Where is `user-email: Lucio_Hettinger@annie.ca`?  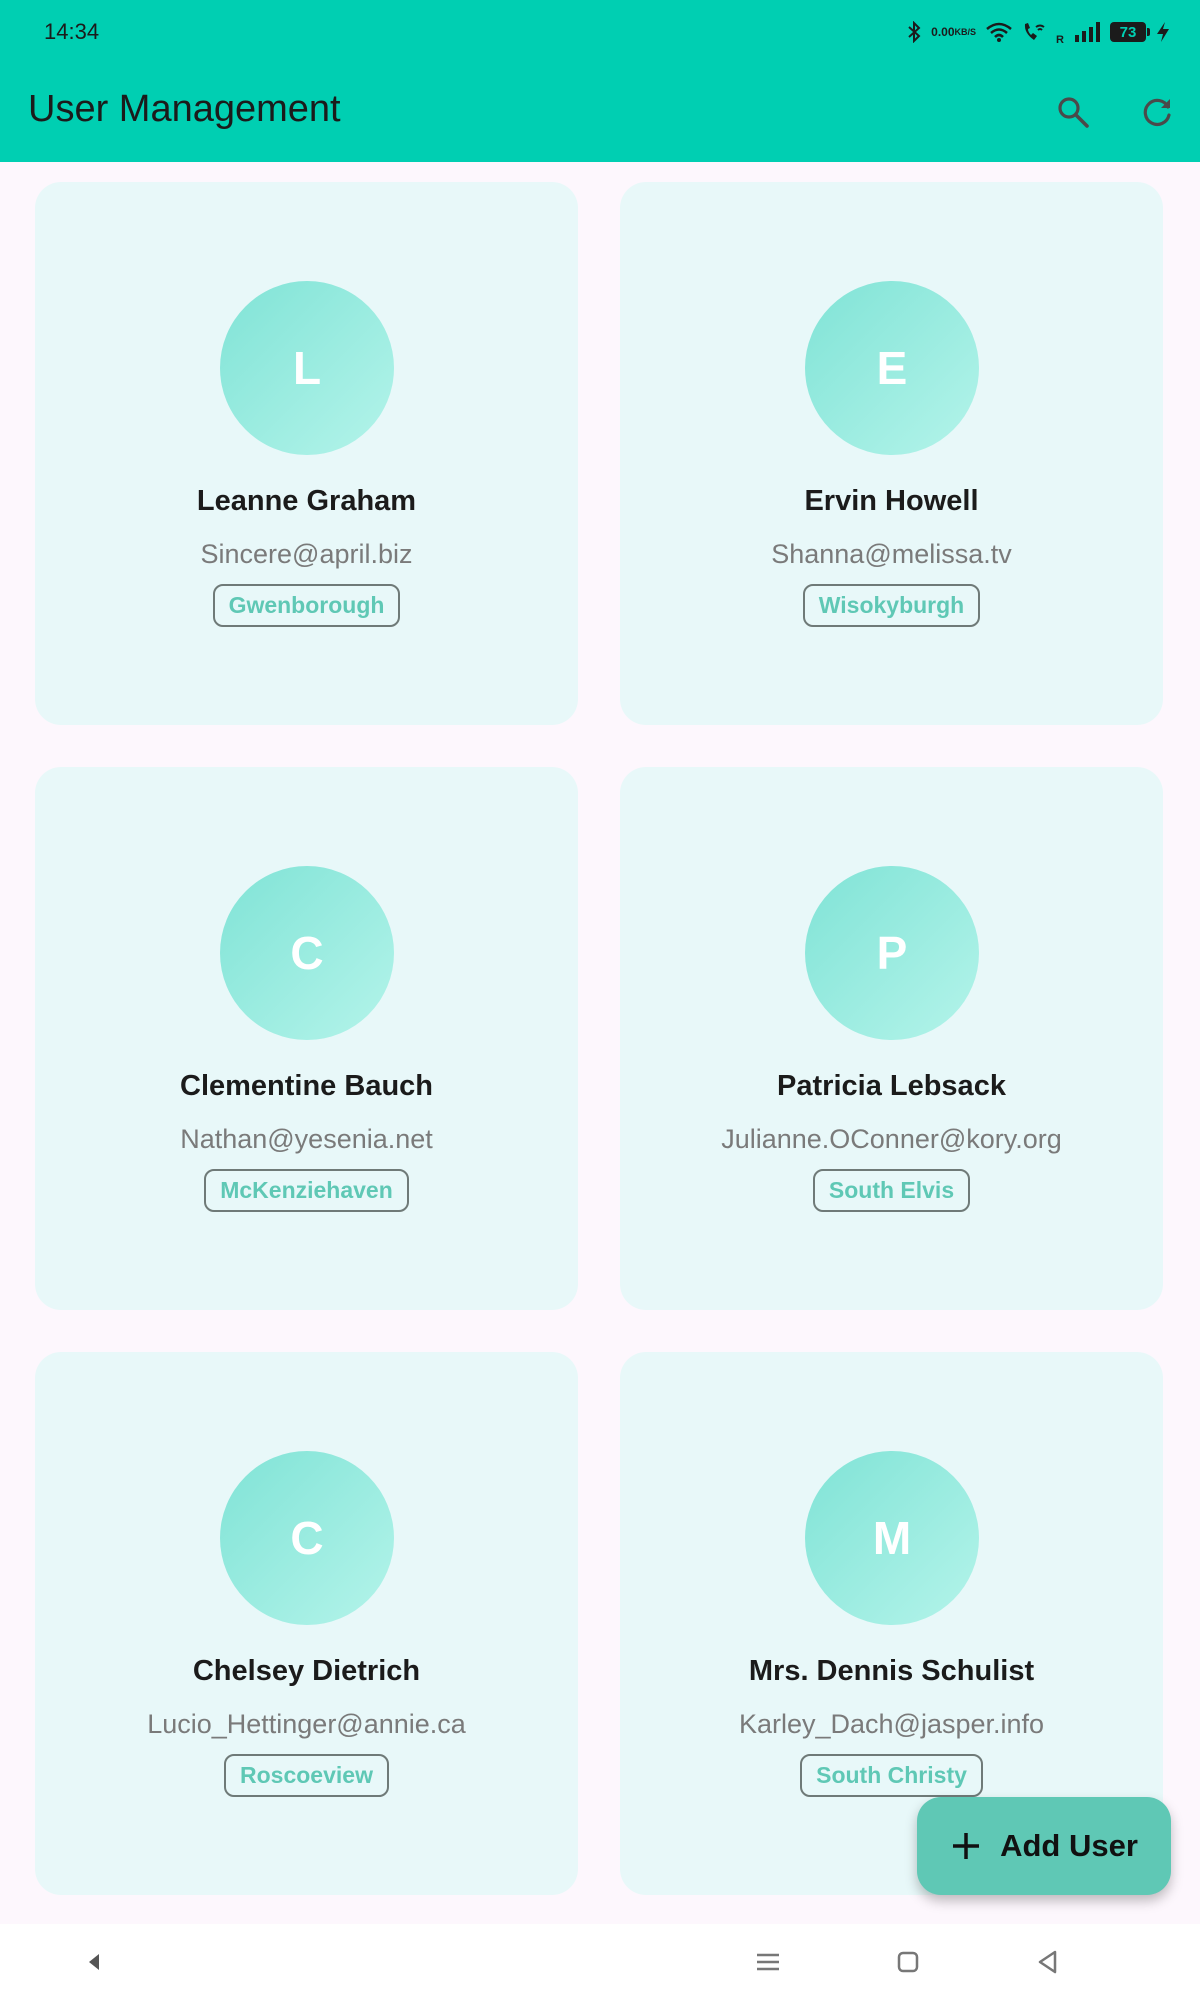
user-email: Lucio_Hettinger@annie.ca is located at coordinates (306, 1724).